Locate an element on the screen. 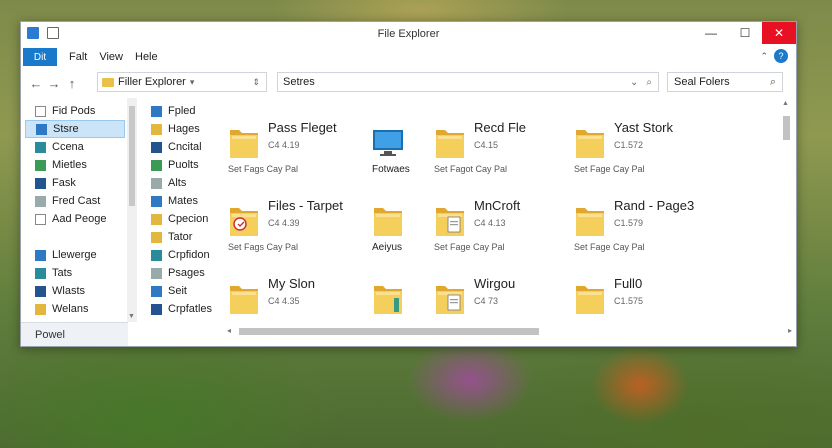 The image size is (832, 448). nav-item-aad-peoge: Aad Peoge is located at coordinates (75, 219).